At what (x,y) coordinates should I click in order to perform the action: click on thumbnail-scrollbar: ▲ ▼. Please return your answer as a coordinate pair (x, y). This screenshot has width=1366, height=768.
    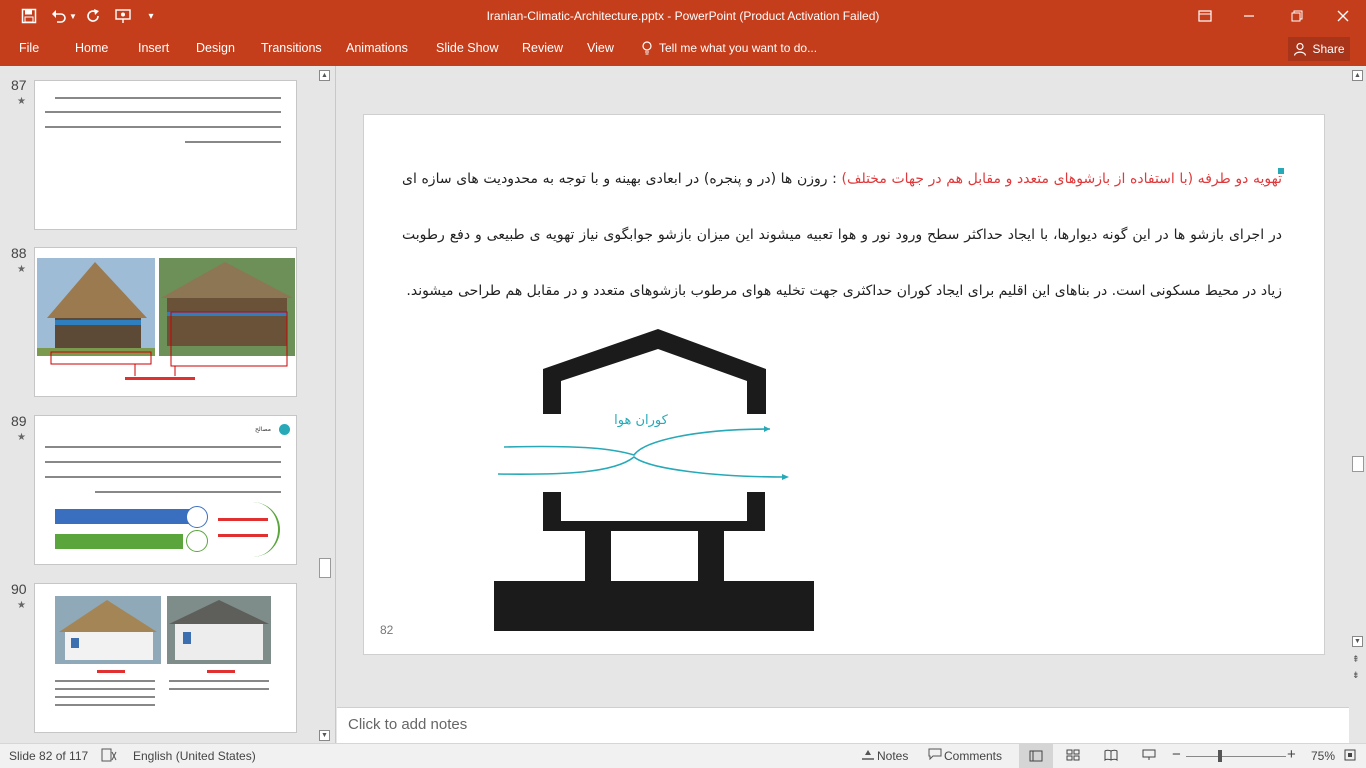
    Looking at the image, I should click on (324, 404).